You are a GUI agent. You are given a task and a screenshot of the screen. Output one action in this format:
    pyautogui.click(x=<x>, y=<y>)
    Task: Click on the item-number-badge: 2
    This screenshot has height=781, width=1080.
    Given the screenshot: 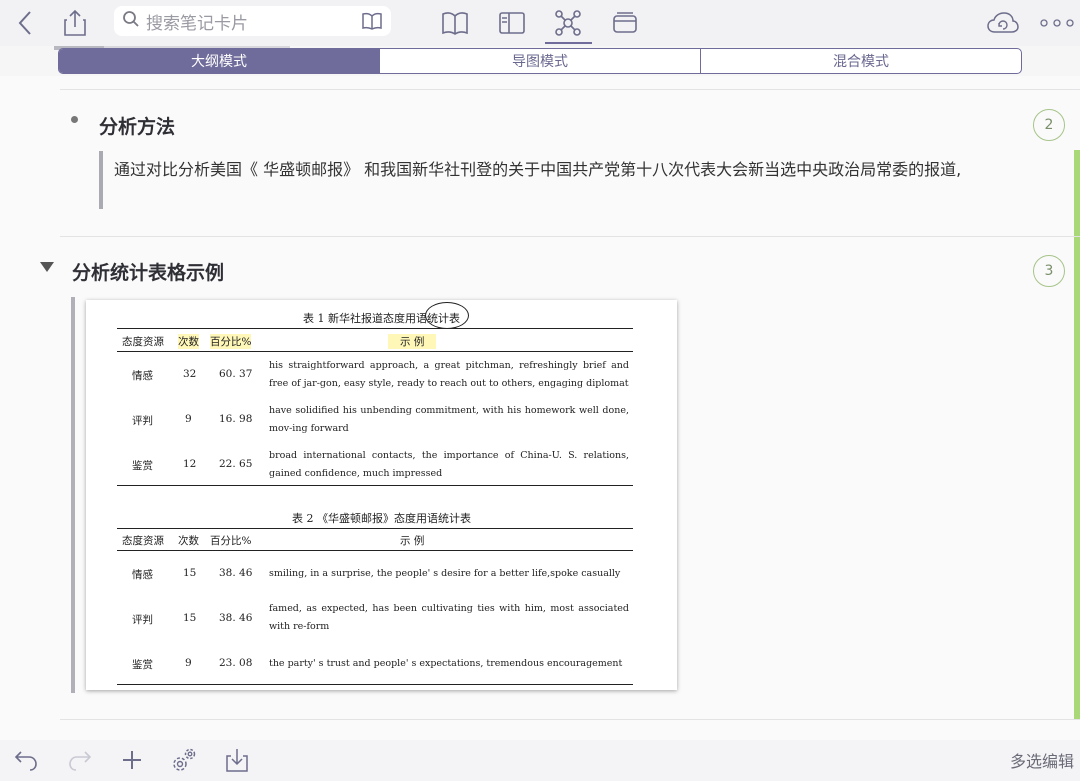 What is the action you would take?
    pyautogui.click(x=1049, y=125)
    